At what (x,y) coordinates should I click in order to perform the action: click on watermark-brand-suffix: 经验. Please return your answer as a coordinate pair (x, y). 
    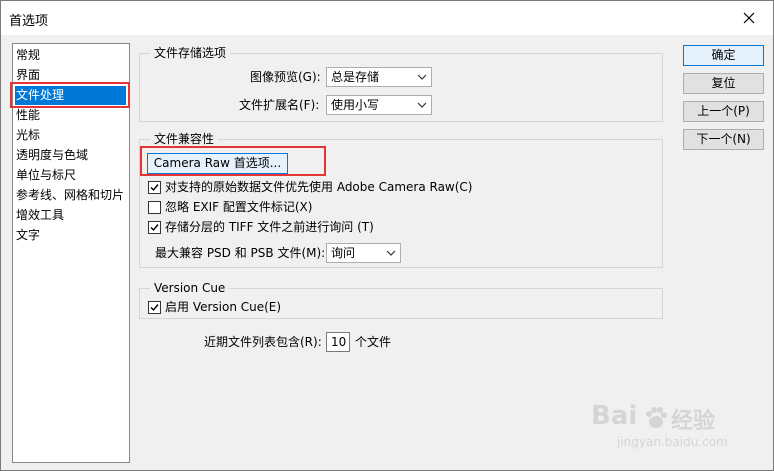
    Looking at the image, I should click on (693, 421).